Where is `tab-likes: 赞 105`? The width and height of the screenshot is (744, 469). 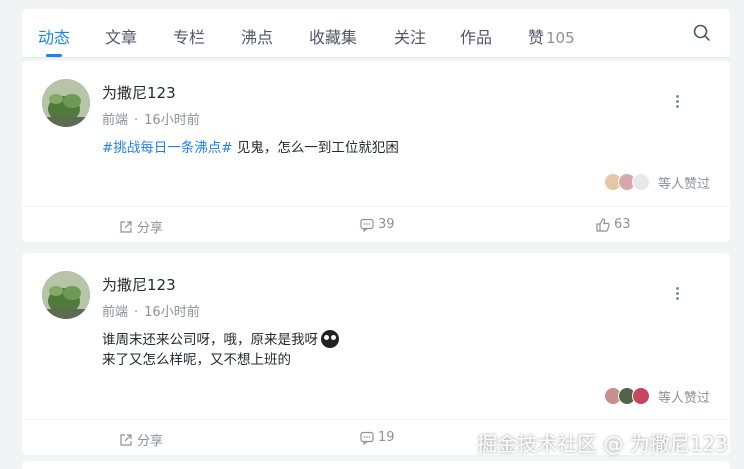 tab-likes: 赞 105 is located at coordinates (551, 36).